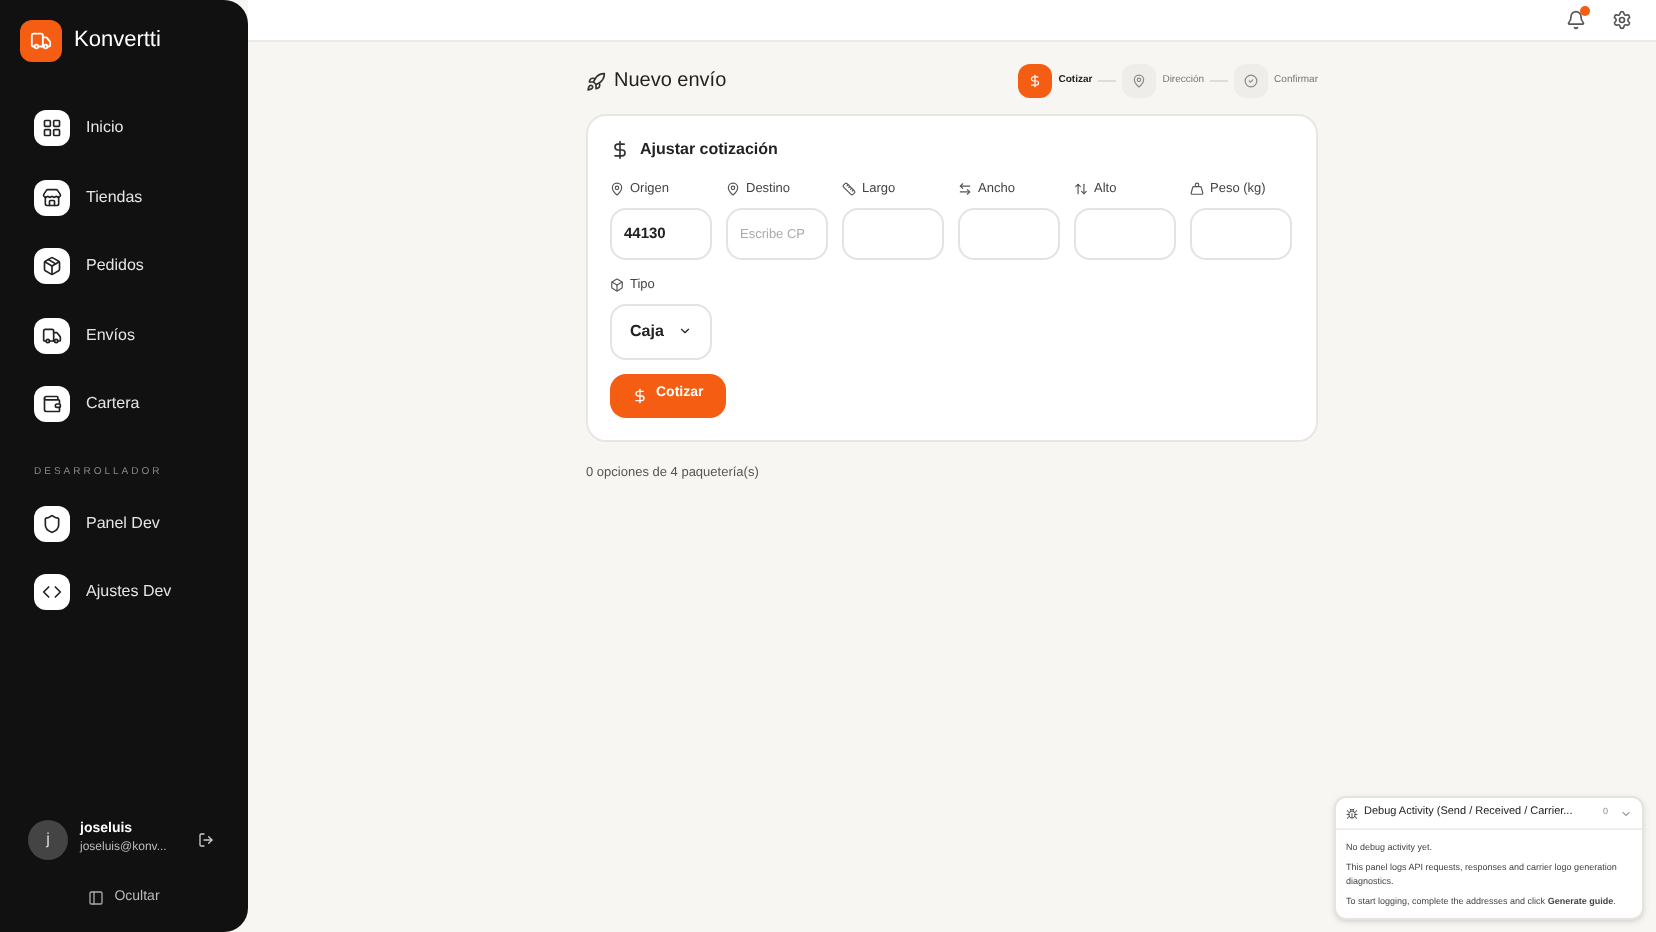 The image size is (1656, 932). I want to click on bug-icon, so click(1352, 813).